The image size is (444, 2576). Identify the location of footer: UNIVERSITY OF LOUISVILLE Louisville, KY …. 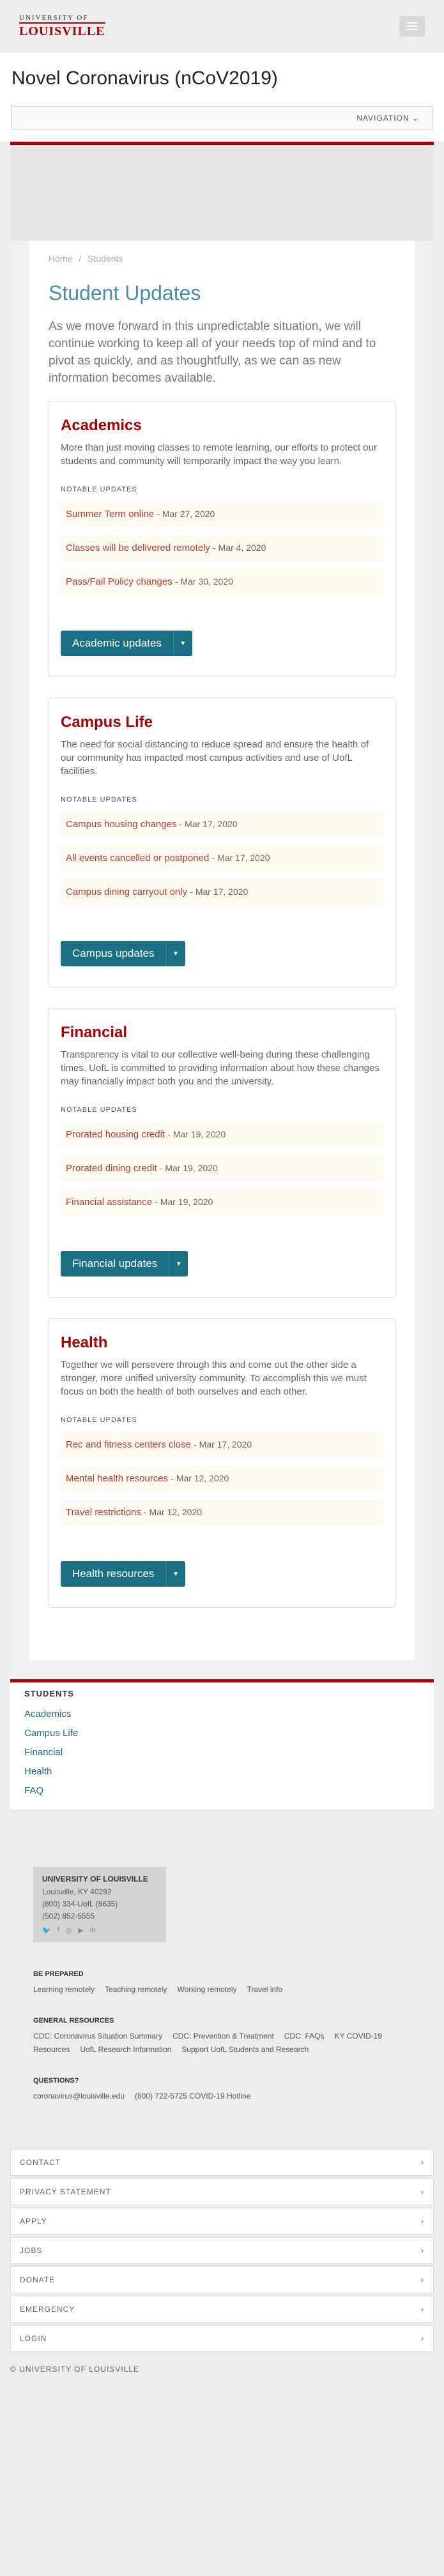
(222, 1979).